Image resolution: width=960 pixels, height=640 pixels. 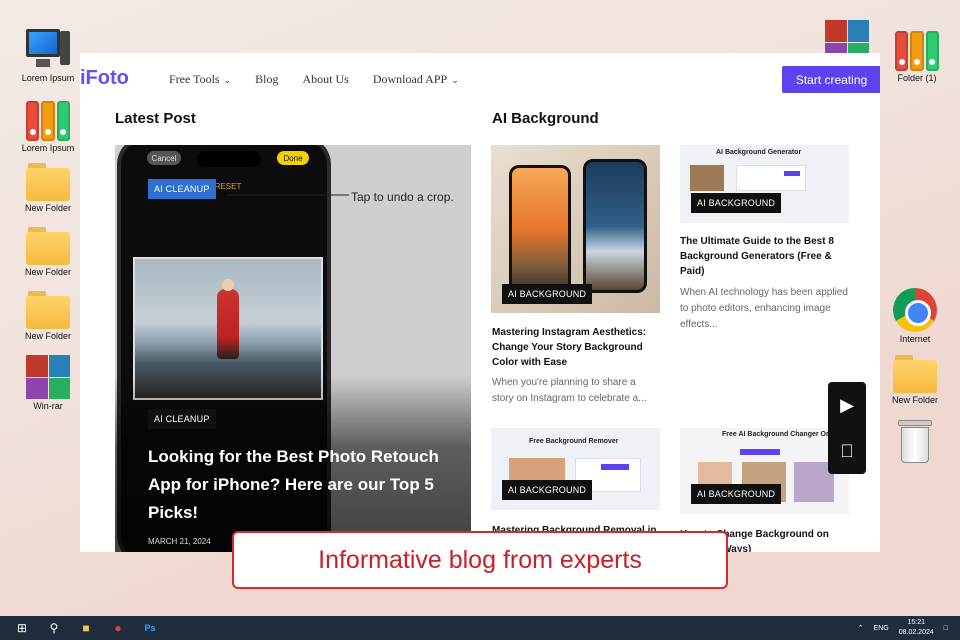 I want to click on featured-post-date: MARCH 21, 2024, so click(x=179, y=541).